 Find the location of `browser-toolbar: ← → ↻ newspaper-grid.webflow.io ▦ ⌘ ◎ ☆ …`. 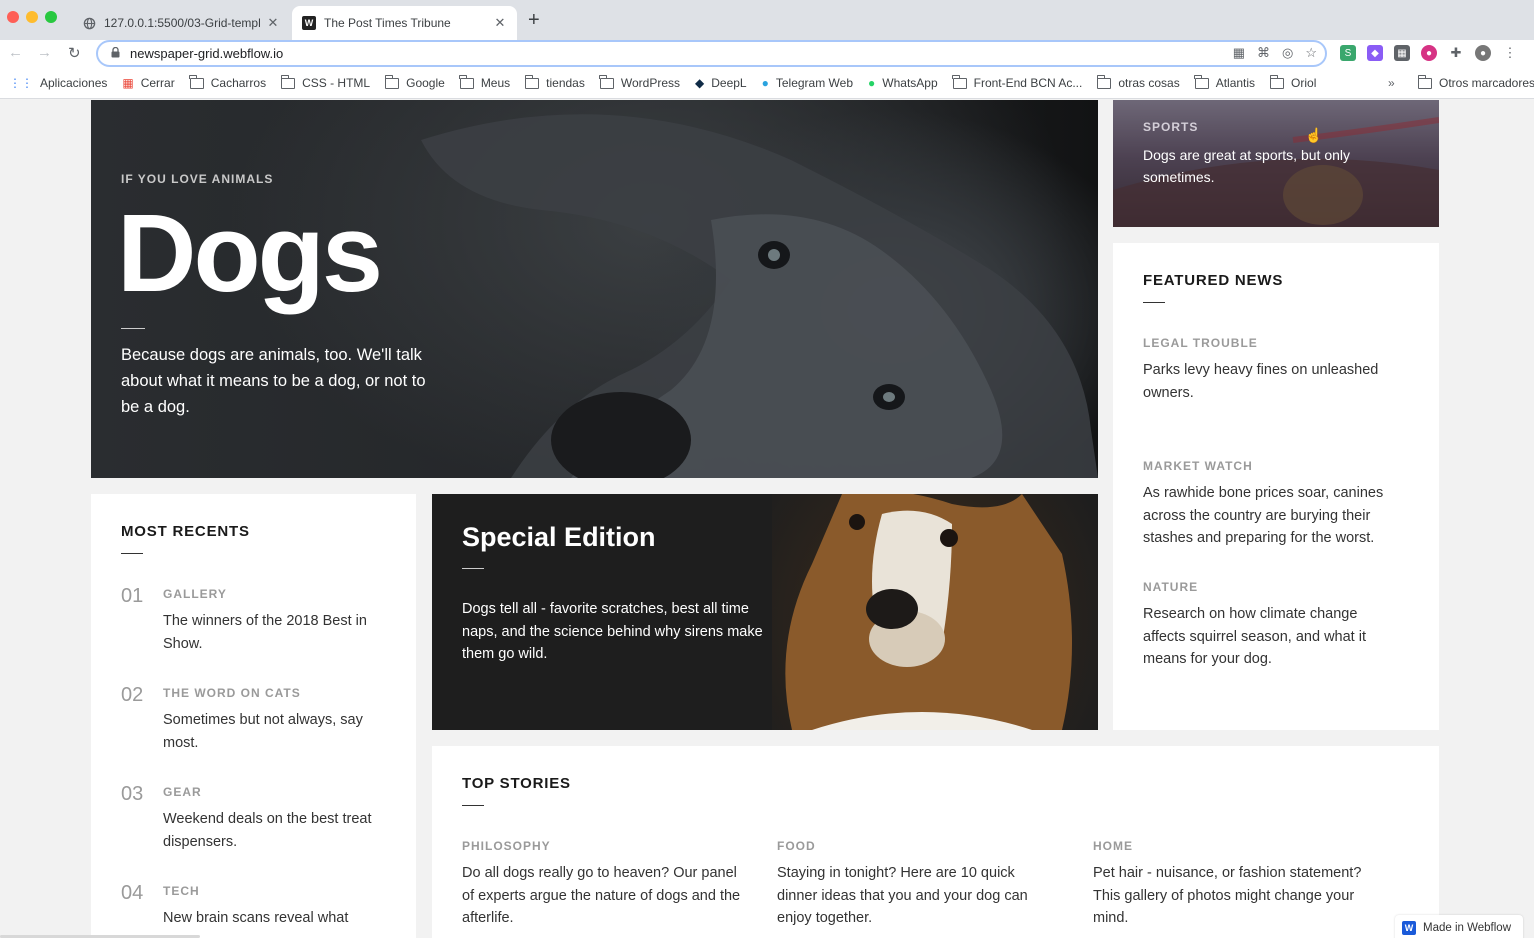

browser-toolbar: ← → ↻ newspaper-grid.webflow.io ▦ ⌘ ◎ ☆ … is located at coordinates (767, 54).